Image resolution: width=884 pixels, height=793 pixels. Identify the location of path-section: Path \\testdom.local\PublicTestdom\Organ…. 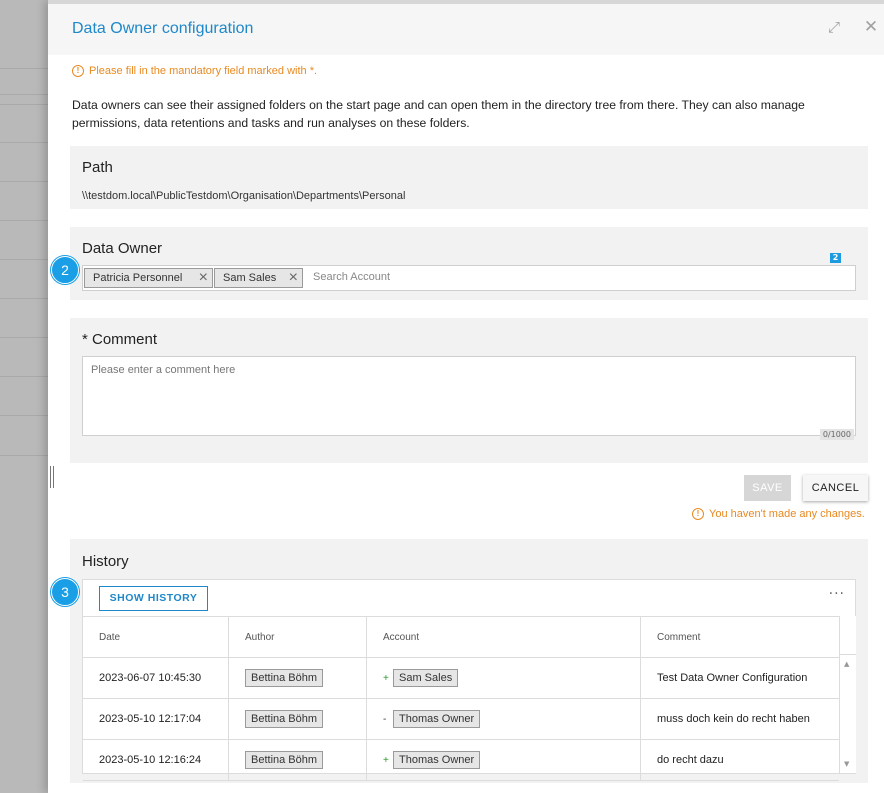
(469, 177).